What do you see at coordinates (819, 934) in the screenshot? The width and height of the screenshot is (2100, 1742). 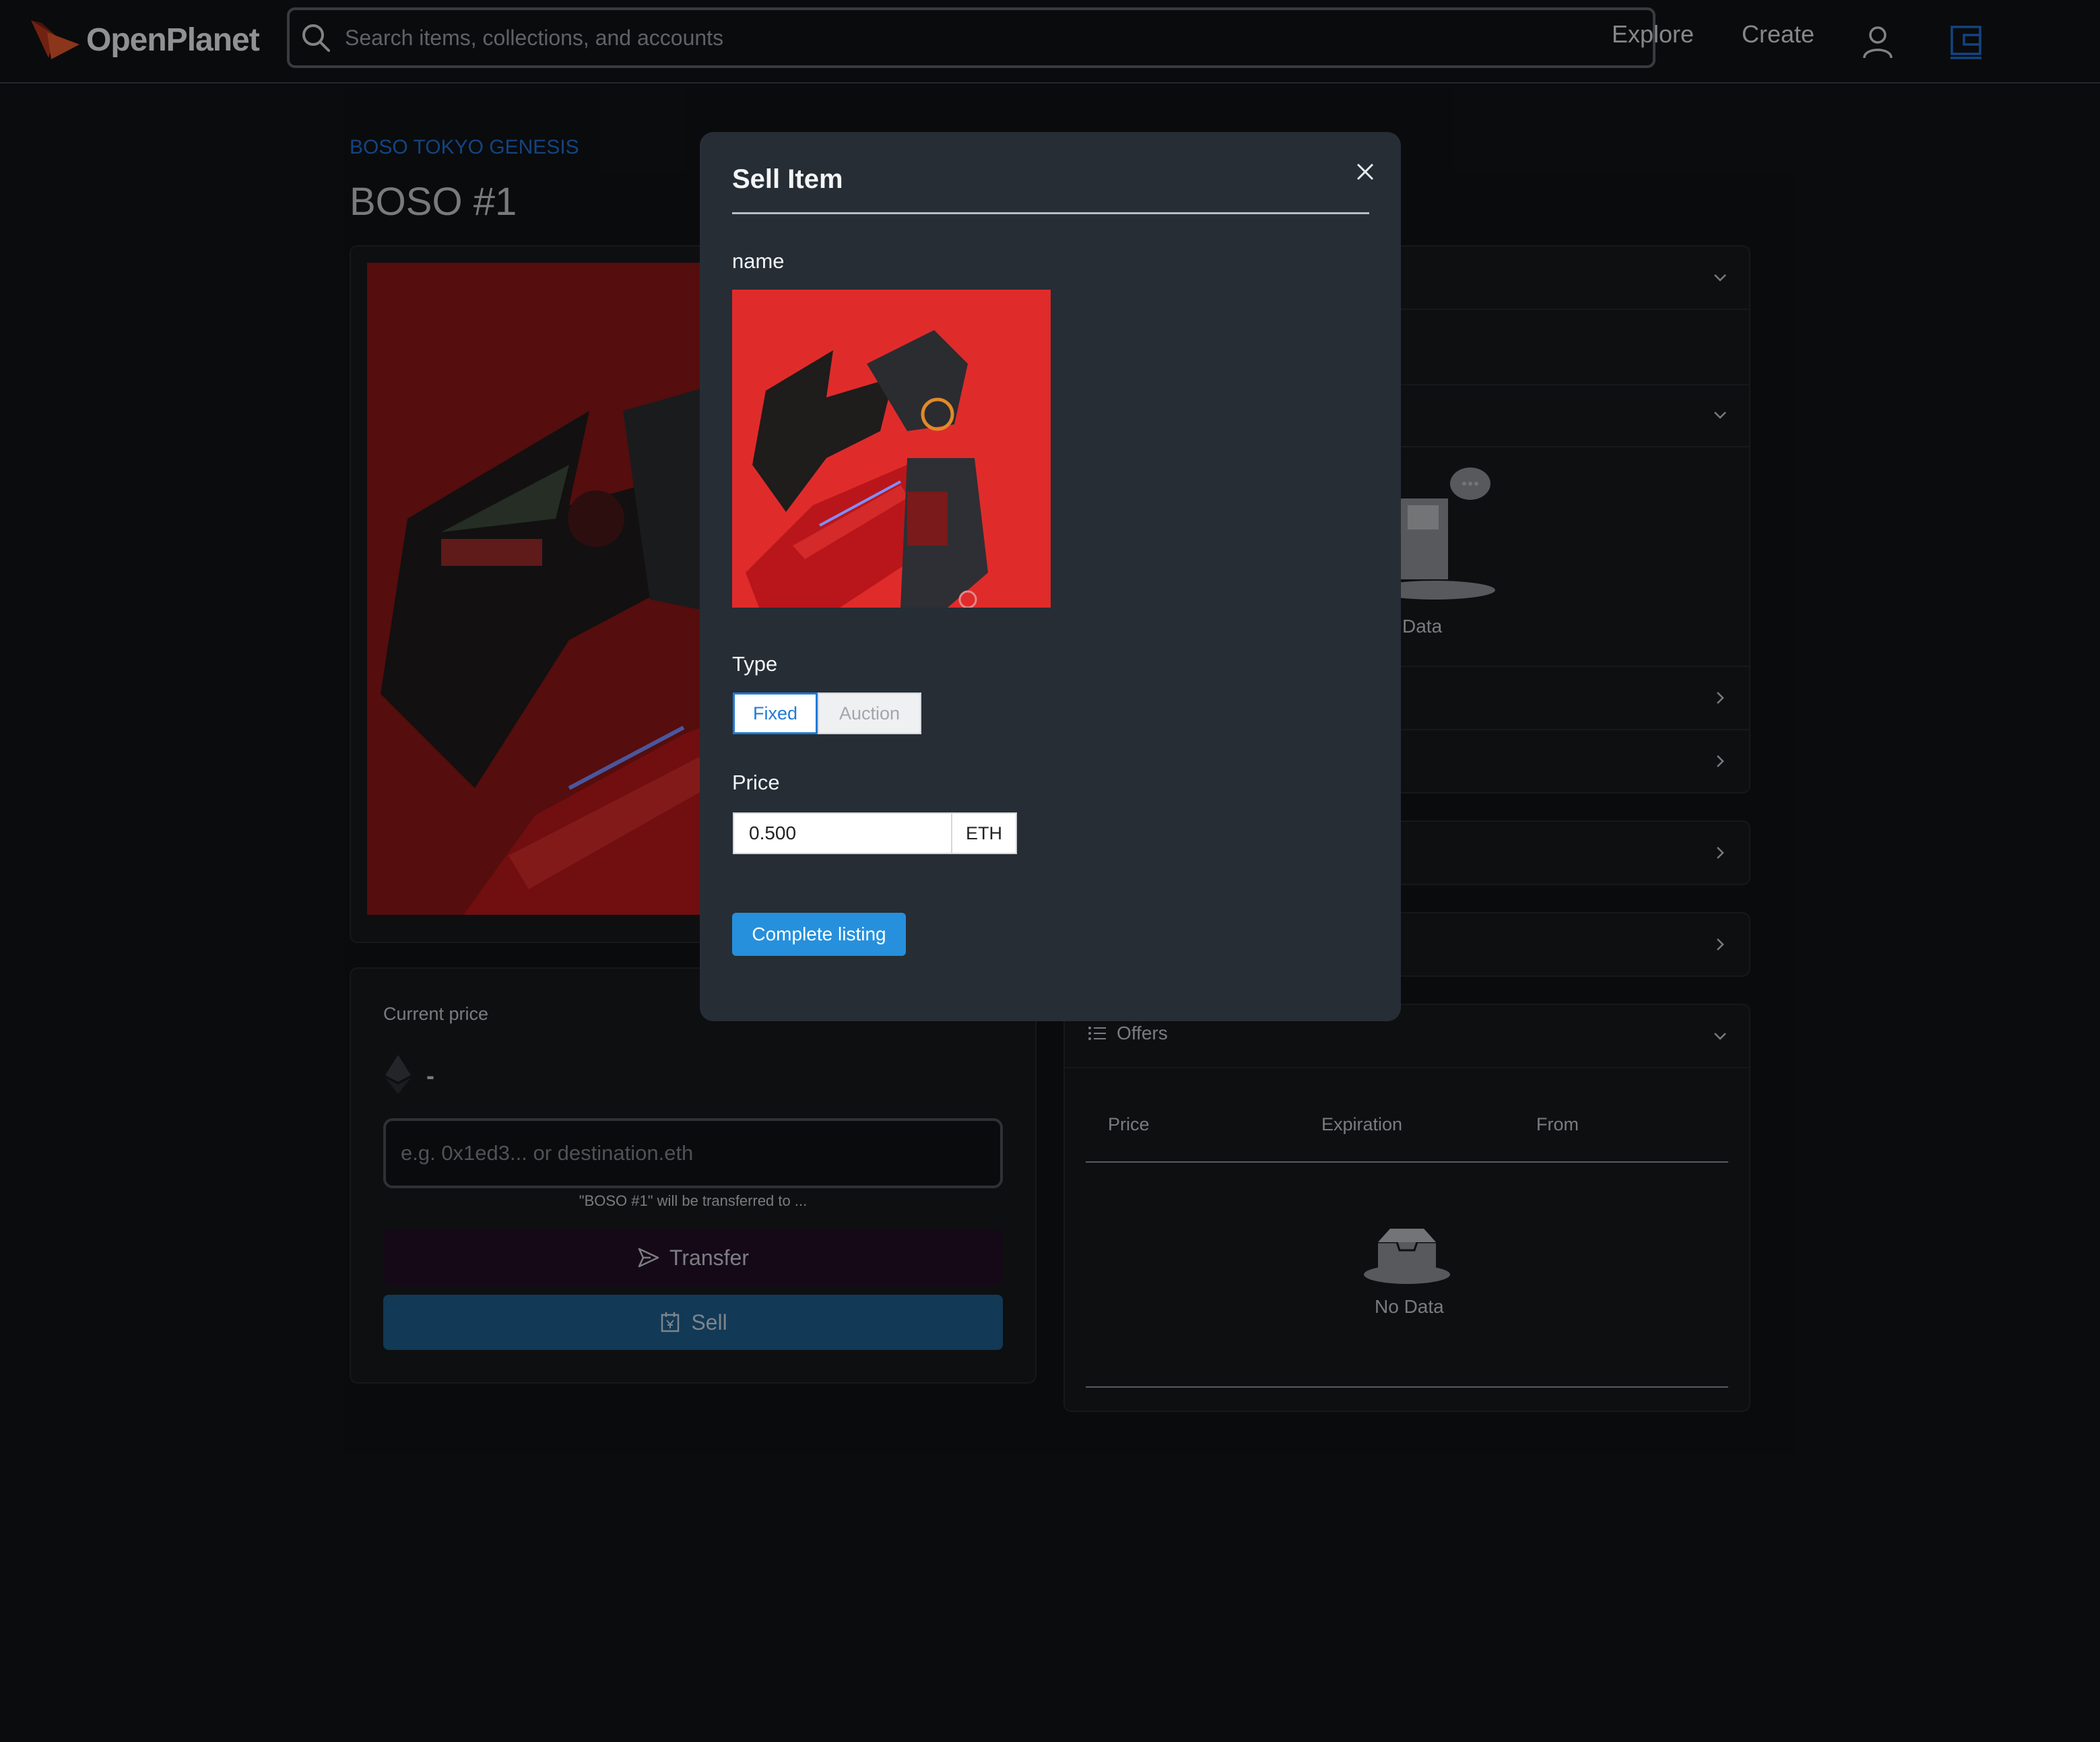 I see `complete-listing-button: Complete listing` at bounding box center [819, 934].